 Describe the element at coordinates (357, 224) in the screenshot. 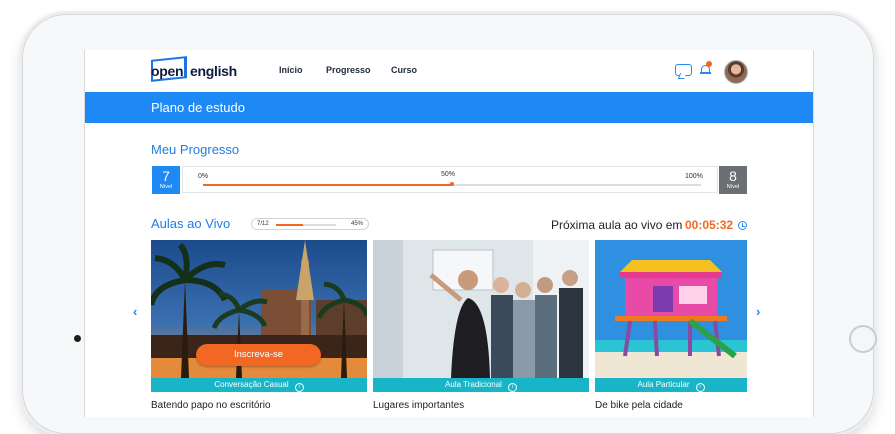

I see `live-percent: 45%` at that location.